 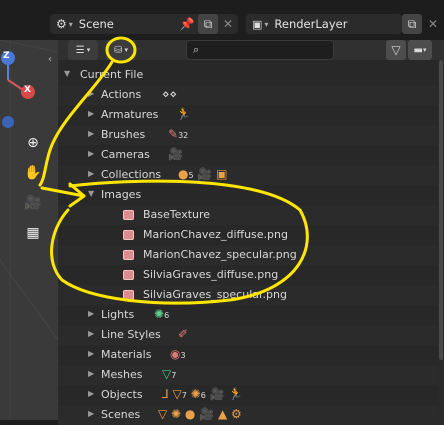 What do you see at coordinates (178, 134) in the screenshot?
I see `brush-icon: ✎32` at bounding box center [178, 134].